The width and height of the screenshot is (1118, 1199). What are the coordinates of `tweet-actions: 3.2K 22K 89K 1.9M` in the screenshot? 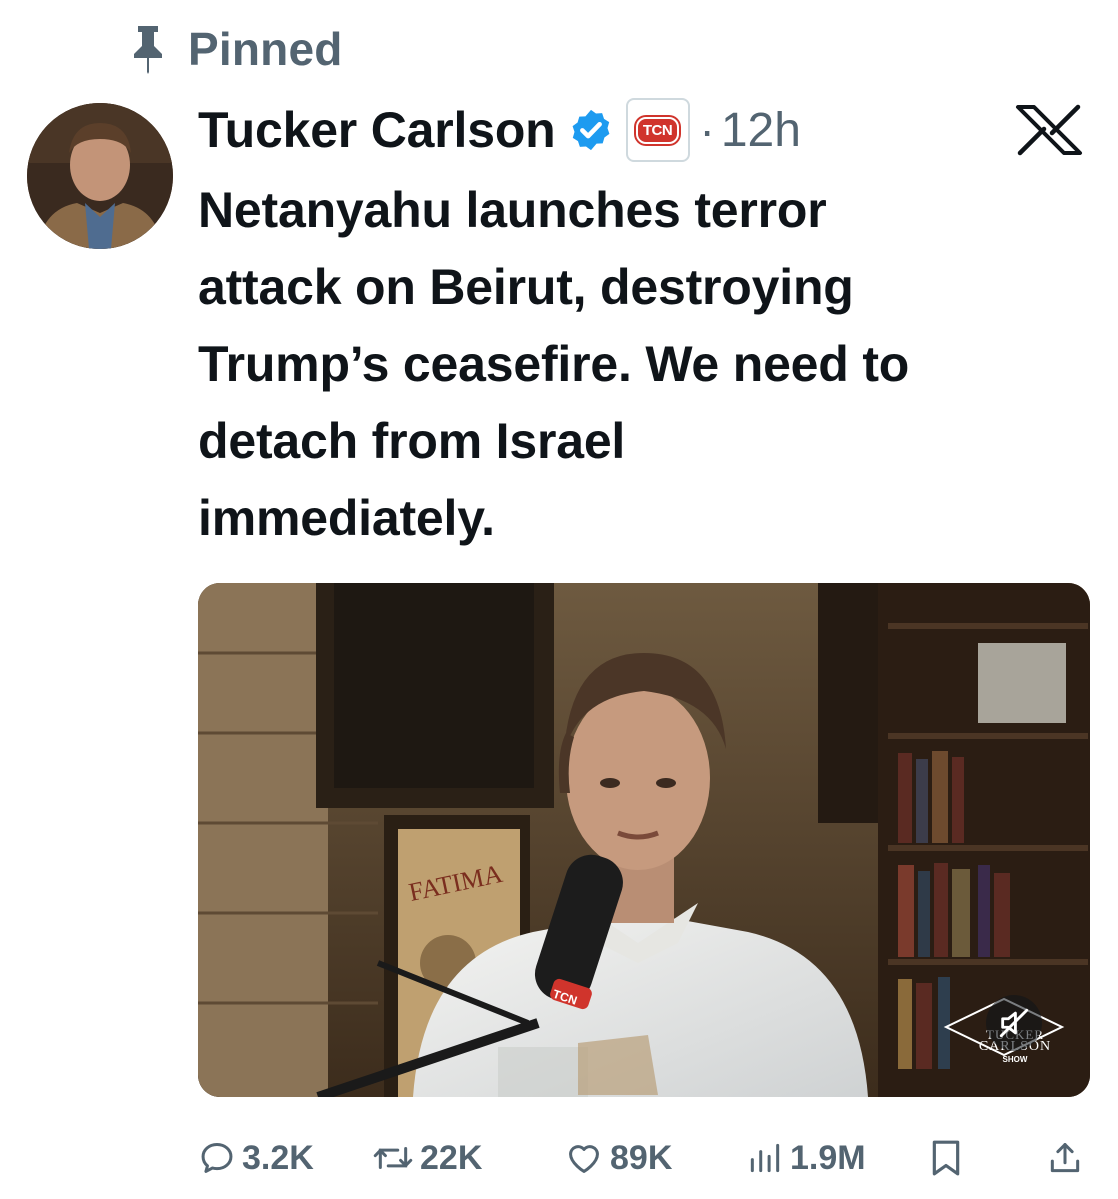 It's located at (644, 1158).